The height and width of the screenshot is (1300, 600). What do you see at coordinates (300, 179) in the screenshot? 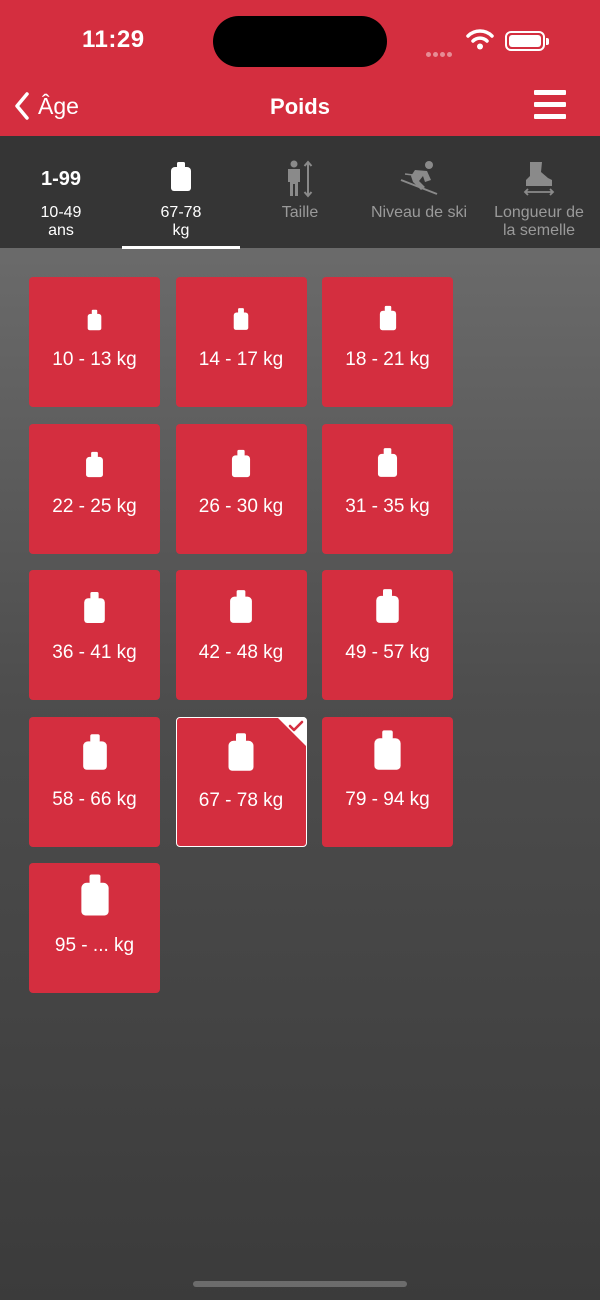
I see `height-icon` at bounding box center [300, 179].